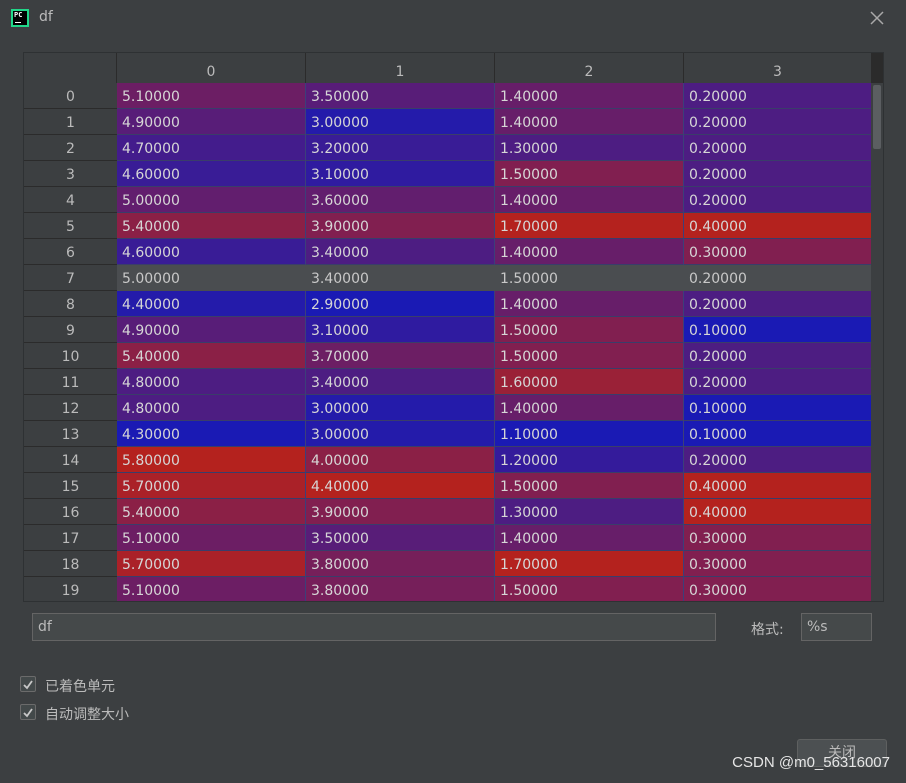  I want to click on auto-resize-checkbox, so click(28, 712).